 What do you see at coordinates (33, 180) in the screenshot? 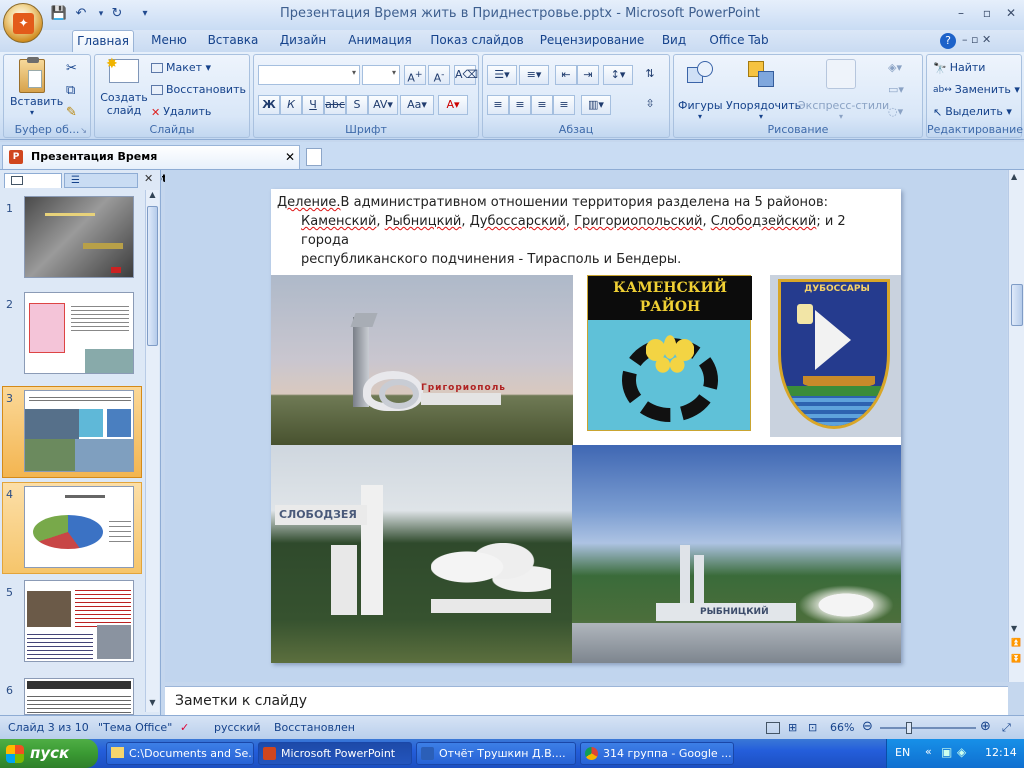
I see `slides-view-tab` at bounding box center [33, 180].